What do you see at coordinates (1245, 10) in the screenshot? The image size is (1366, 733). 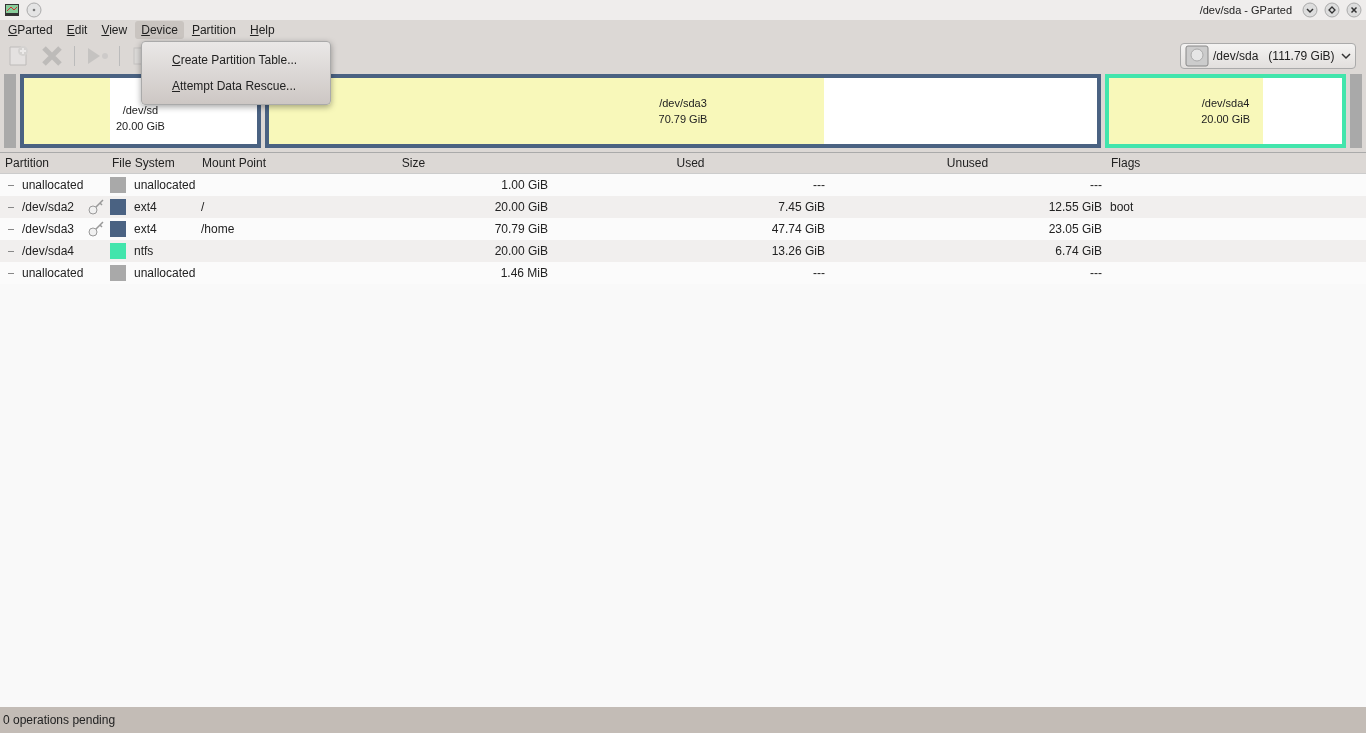 I see `window-title: /dev/sda - GParted` at bounding box center [1245, 10].